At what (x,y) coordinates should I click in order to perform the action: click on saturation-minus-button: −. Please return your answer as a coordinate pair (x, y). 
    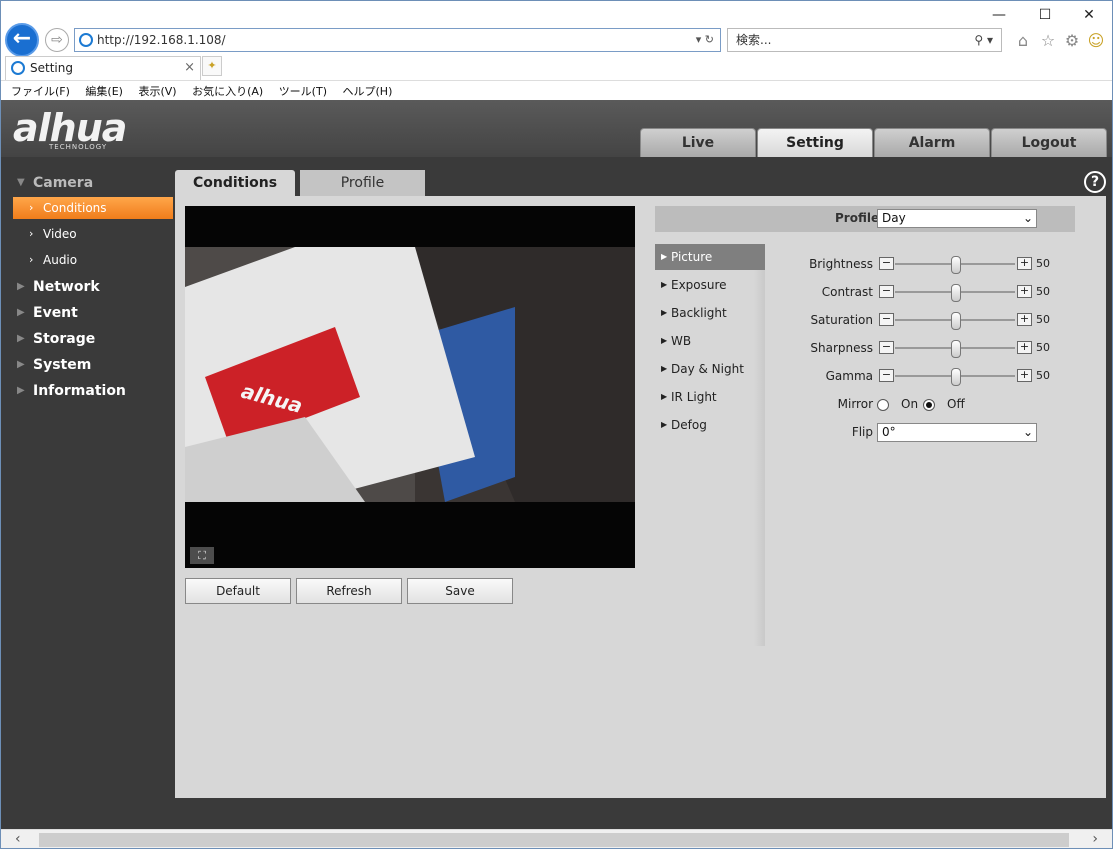
    Looking at the image, I should click on (886, 319).